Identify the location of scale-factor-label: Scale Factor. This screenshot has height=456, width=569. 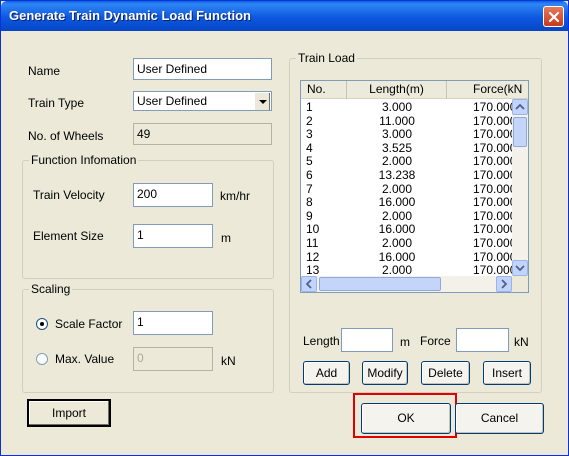
(88, 324).